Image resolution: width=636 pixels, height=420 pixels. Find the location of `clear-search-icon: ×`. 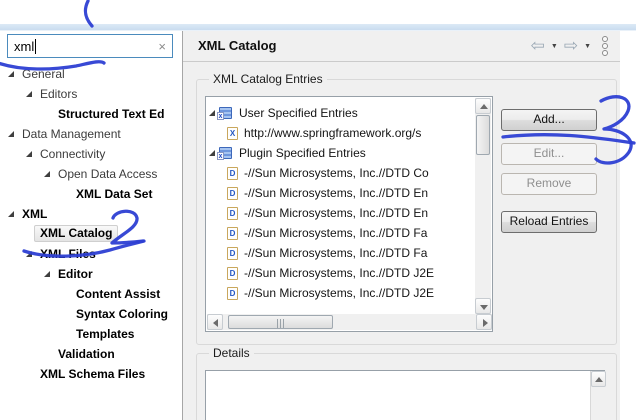

clear-search-icon: × is located at coordinates (162, 46).